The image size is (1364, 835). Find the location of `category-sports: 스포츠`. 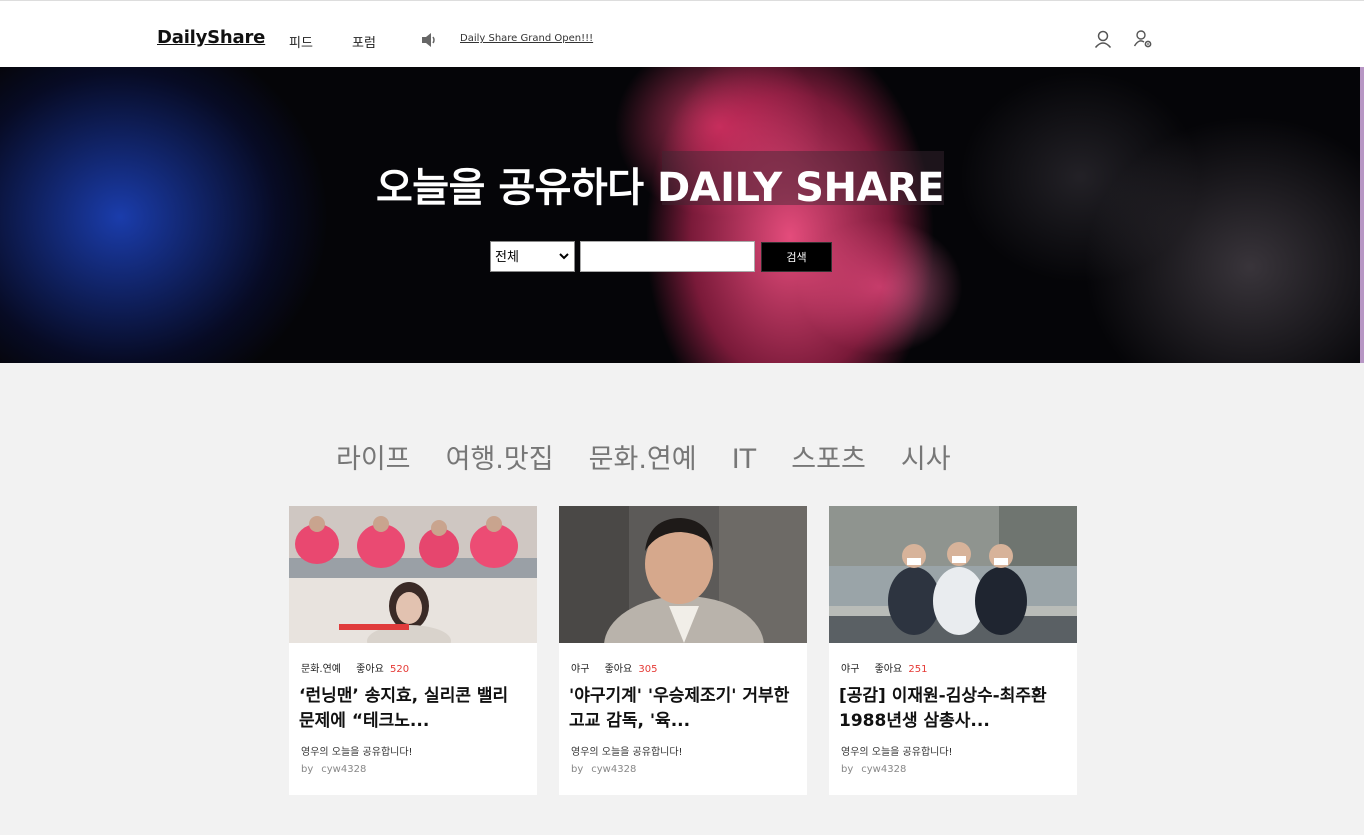

category-sports: 스포츠 is located at coordinates (828, 456).